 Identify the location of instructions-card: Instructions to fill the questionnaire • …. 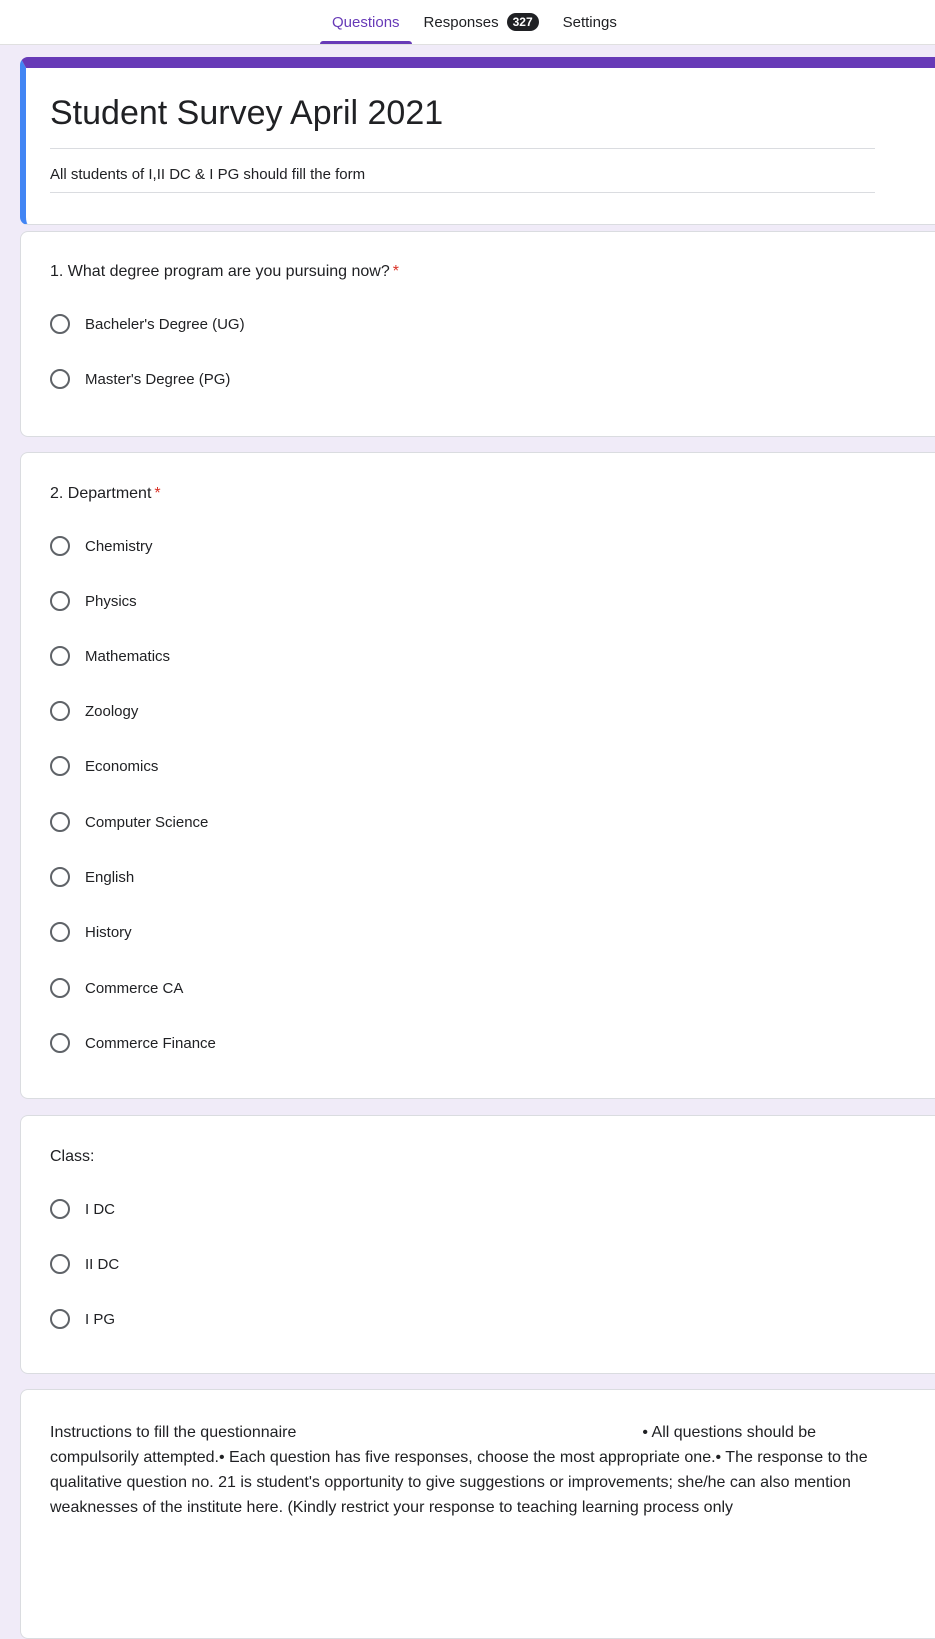
(477, 1514).